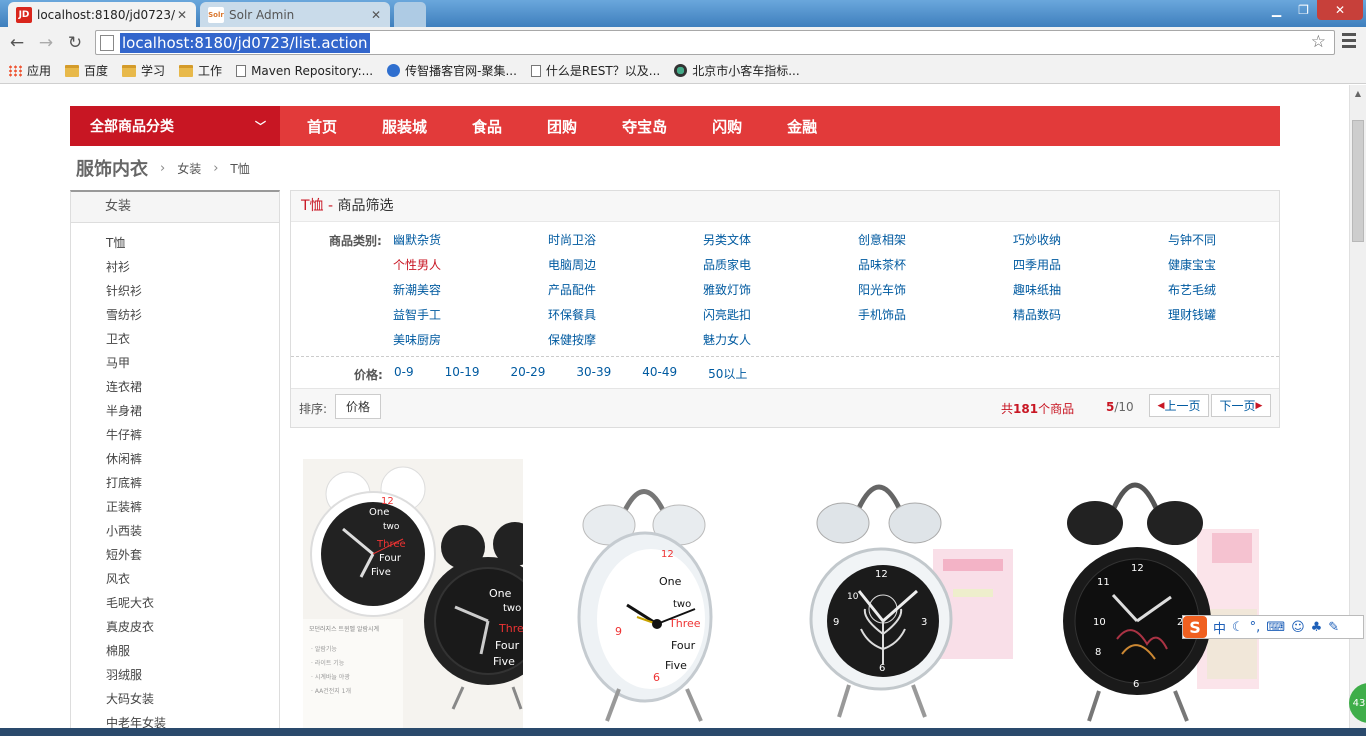 Image resolution: width=1366 pixels, height=736 pixels. Describe the element at coordinates (1148, 597) in the screenshot. I see `product-image-black-clock: 12 11 10 8 6 2` at that location.